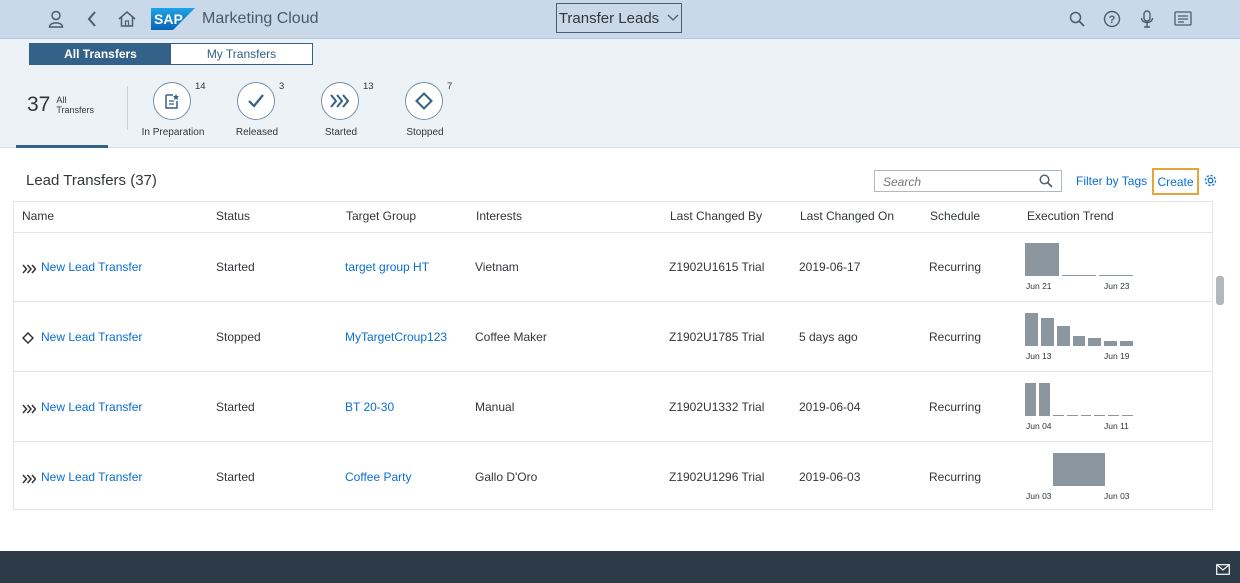  What do you see at coordinates (238, 337) in the screenshot?
I see `status-text: Stopped` at bounding box center [238, 337].